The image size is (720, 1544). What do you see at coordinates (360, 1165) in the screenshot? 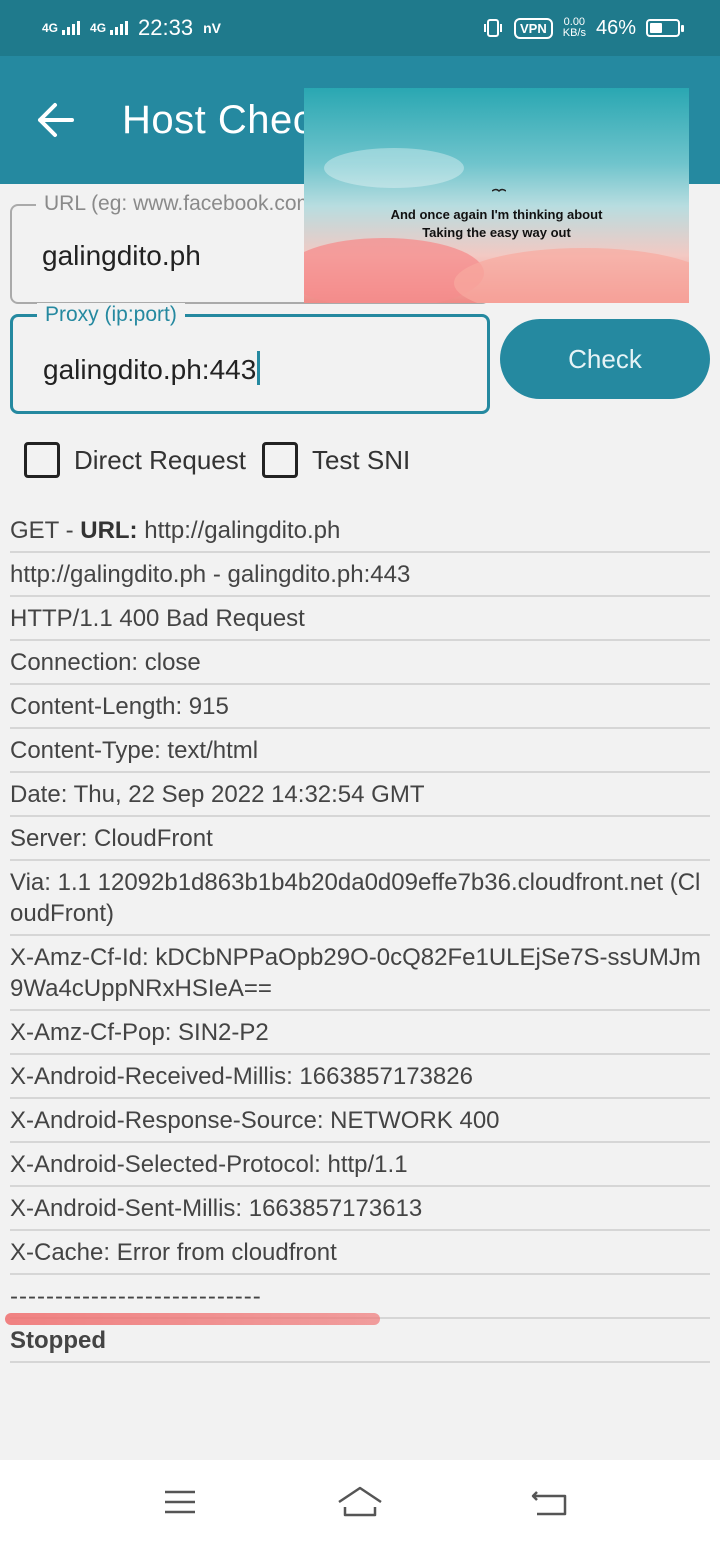
I see `log-row: X-Android-Selected-Protocol: http/1.1` at bounding box center [360, 1165].